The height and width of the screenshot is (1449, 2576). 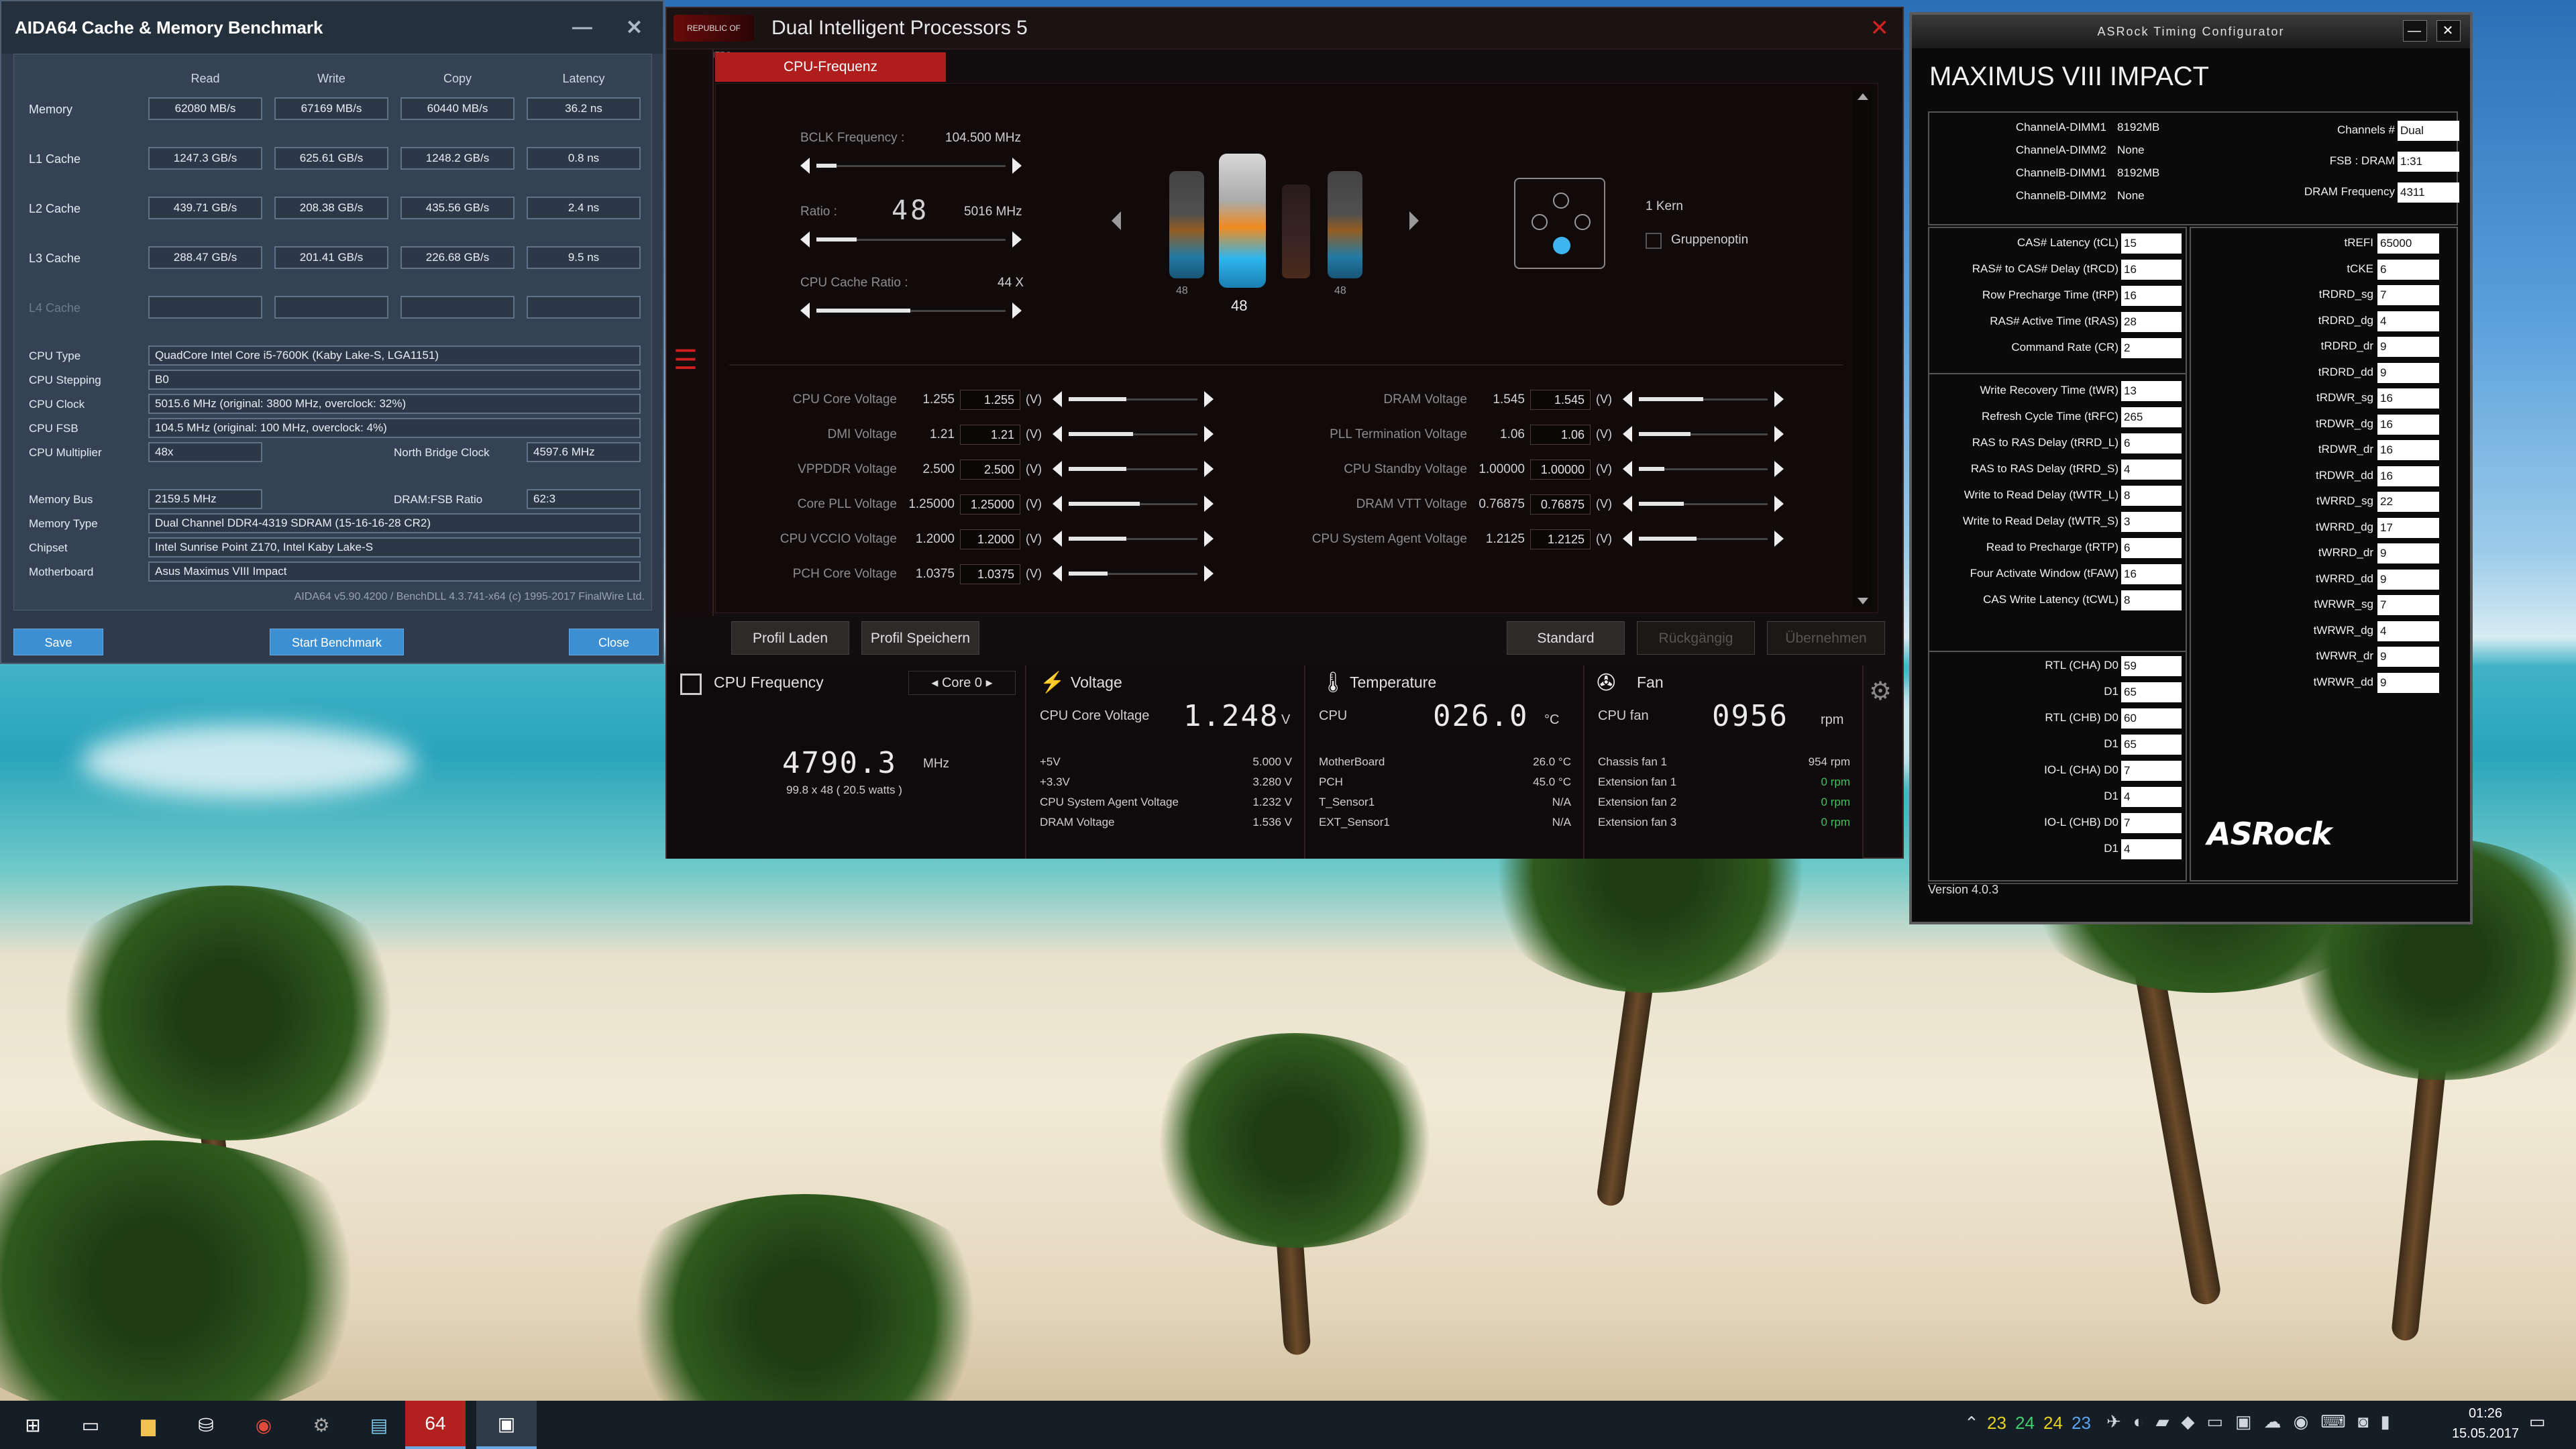 What do you see at coordinates (2053, 1423) in the screenshot?
I see `tray-temp-2: 24` at bounding box center [2053, 1423].